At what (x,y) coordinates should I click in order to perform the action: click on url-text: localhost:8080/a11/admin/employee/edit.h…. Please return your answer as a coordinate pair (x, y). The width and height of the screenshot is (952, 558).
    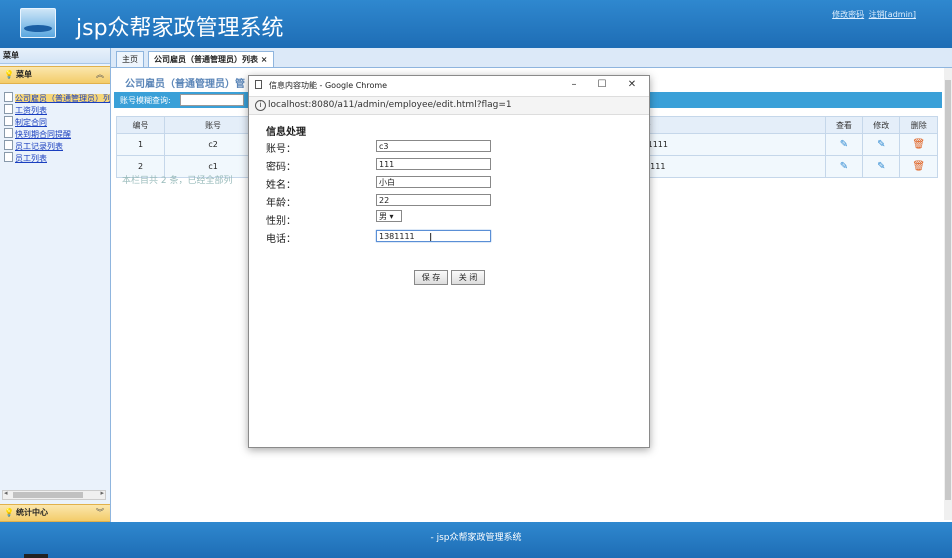
    Looking at the image, I should click on (390, 105).